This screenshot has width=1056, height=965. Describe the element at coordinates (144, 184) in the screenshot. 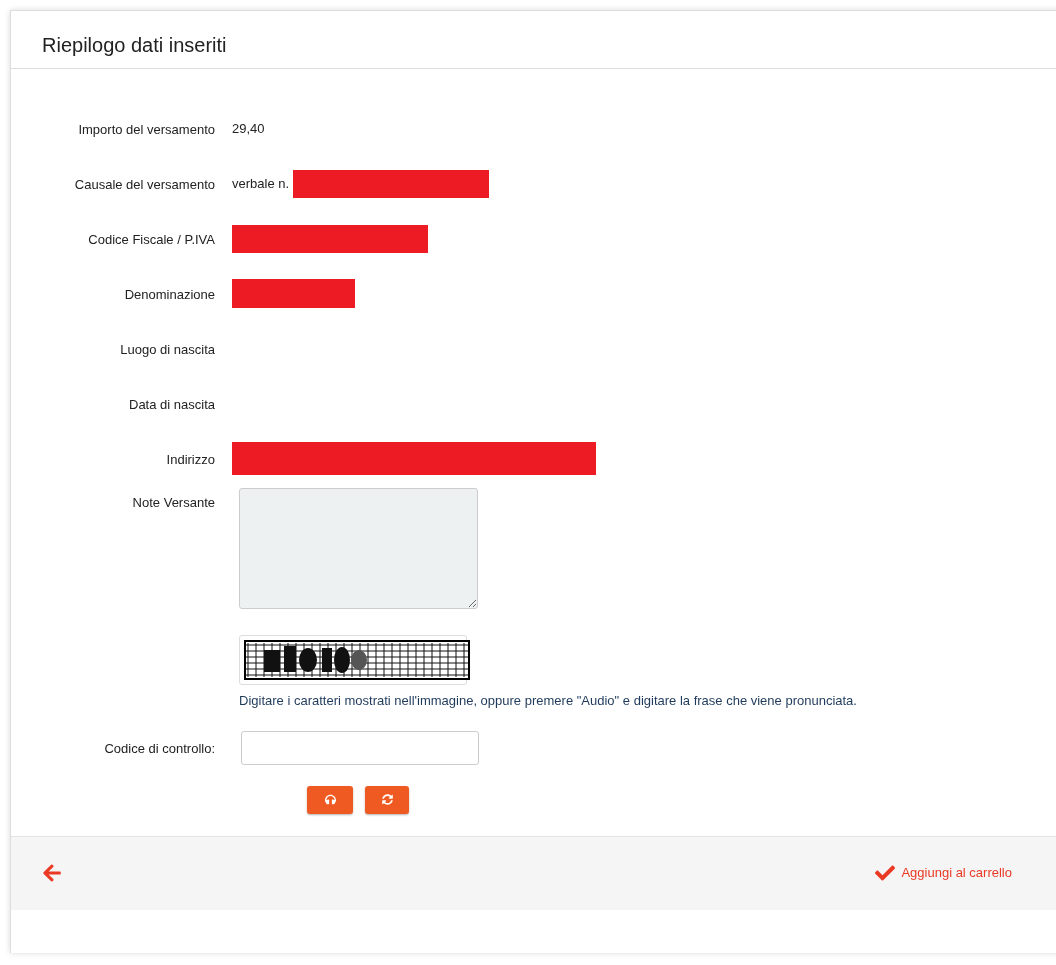

I see `field-label: Causale del versamento` at that location.